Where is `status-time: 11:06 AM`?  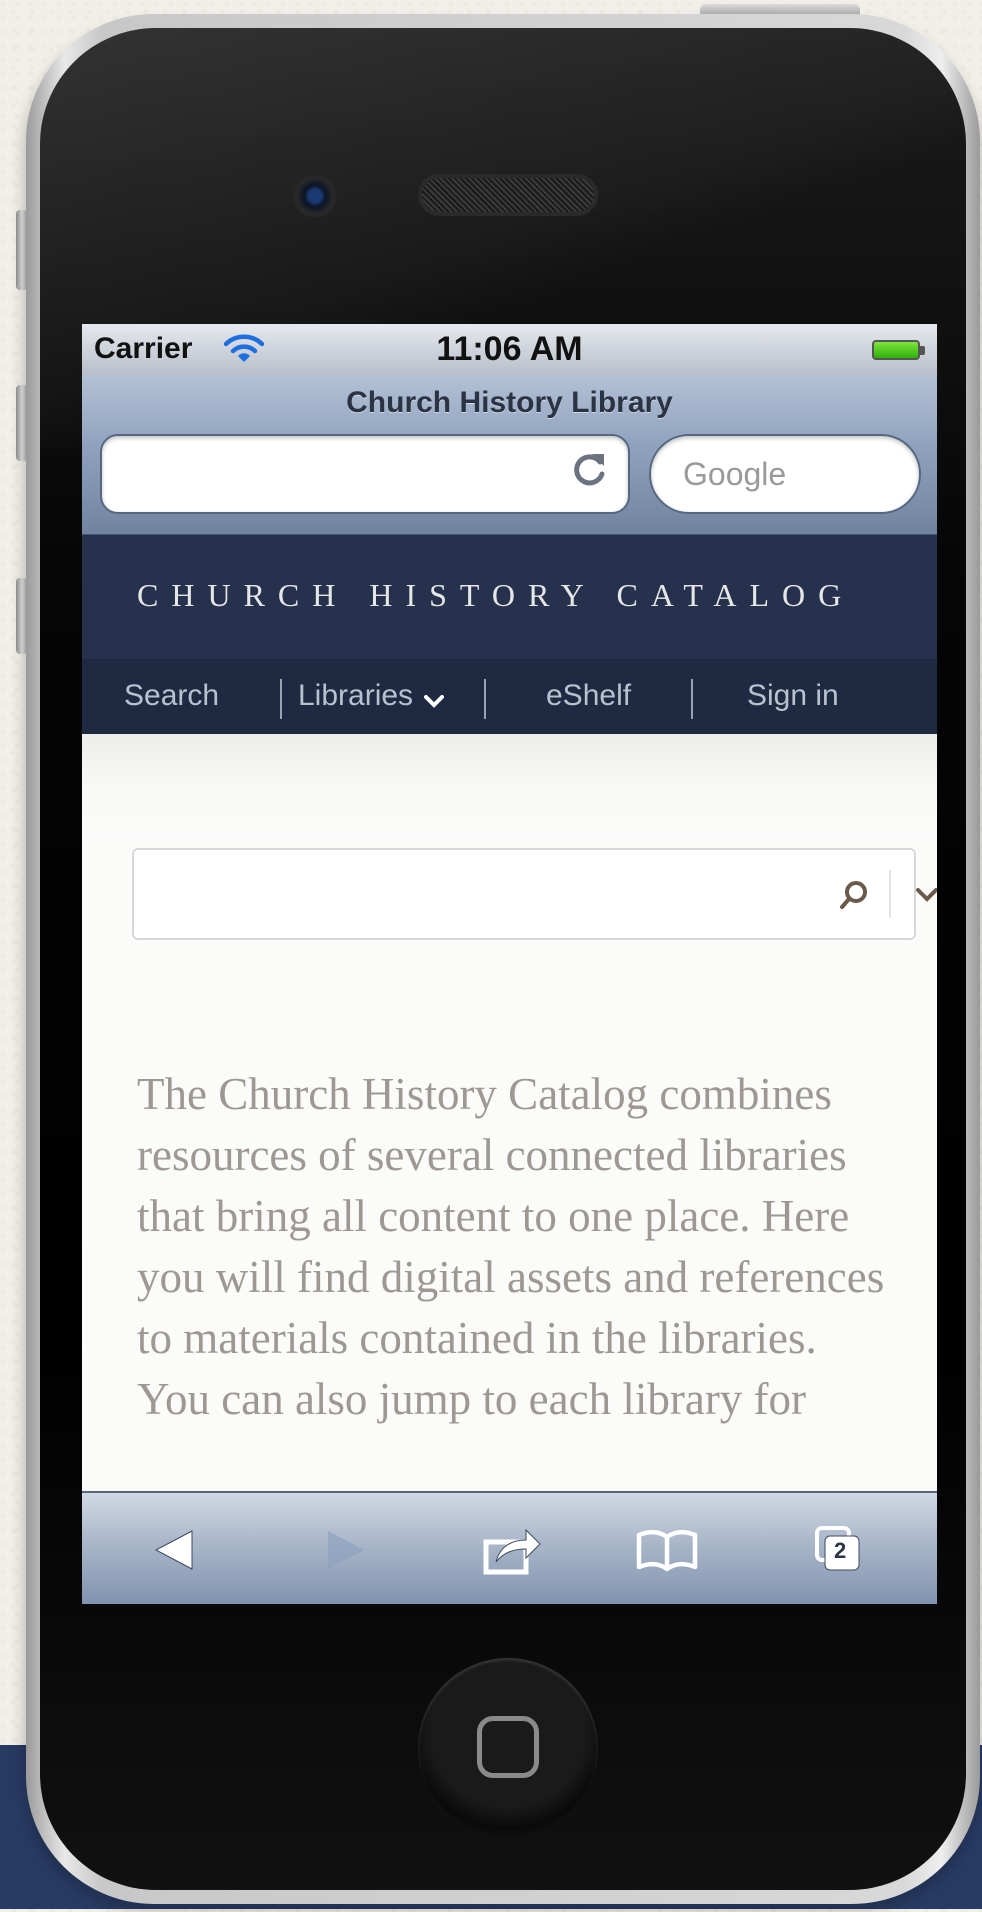
status-time: 11:06 AM is located at coordinates (509, 349).